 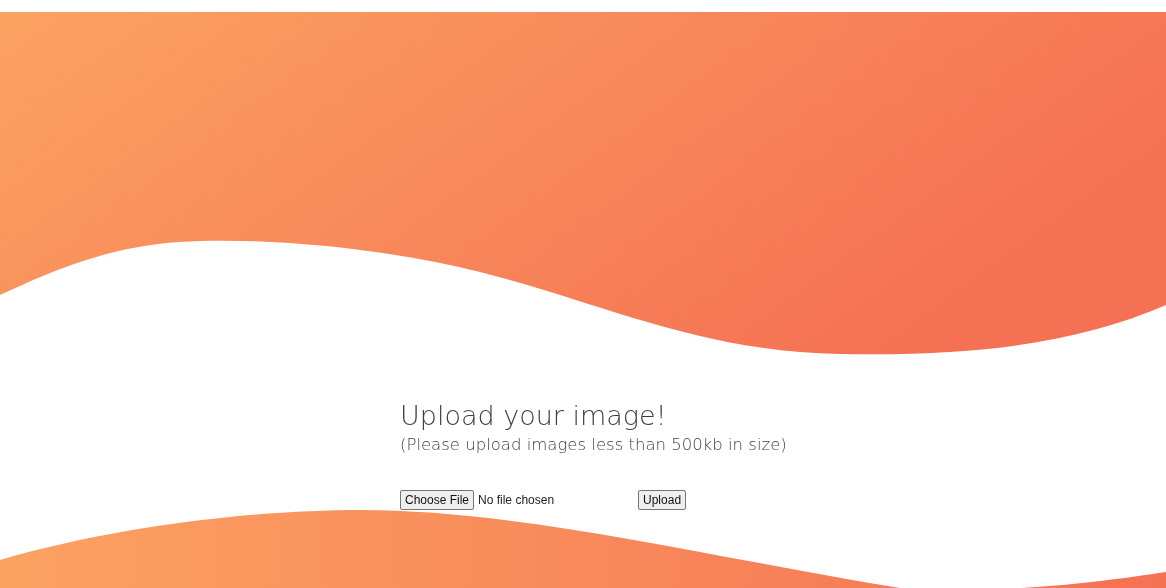 What do you see at coordinates (437, 500) in the screenshot?
I see `choose-file-button: Choose File` at bounding box center [437, 500].